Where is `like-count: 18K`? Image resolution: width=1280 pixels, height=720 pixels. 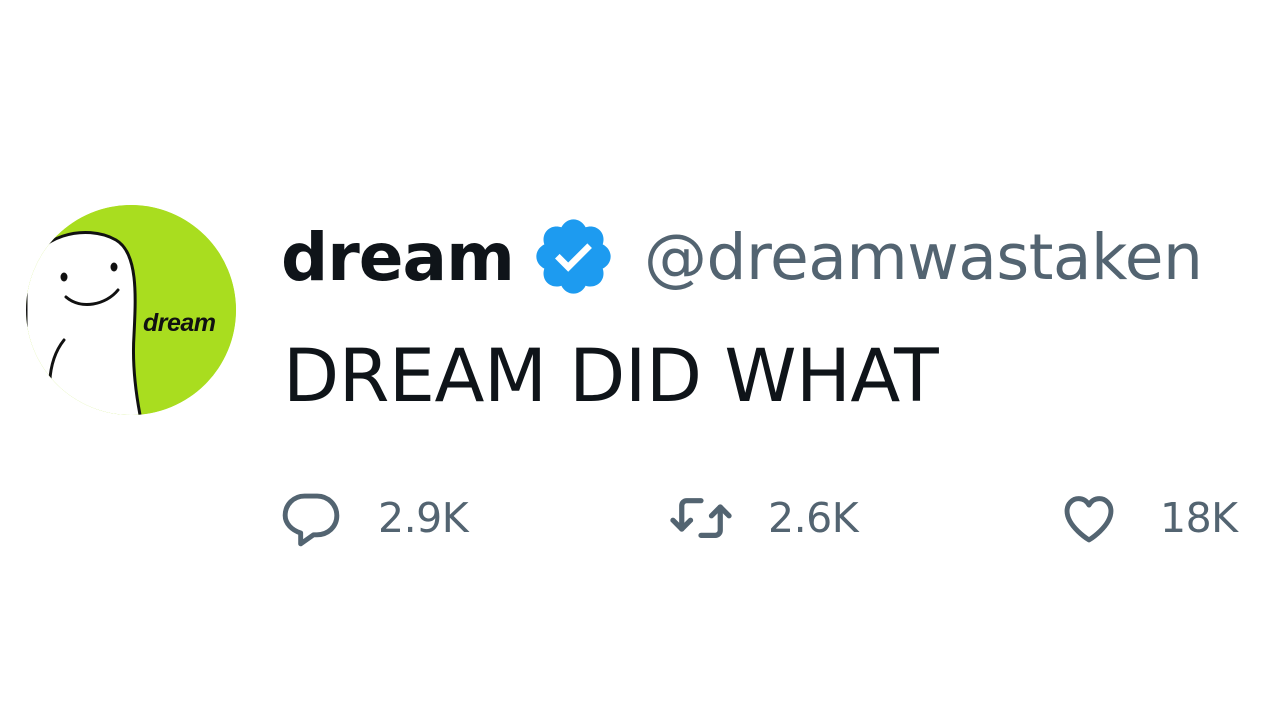
like-count: 18K is located at coordinates (1199, 518).